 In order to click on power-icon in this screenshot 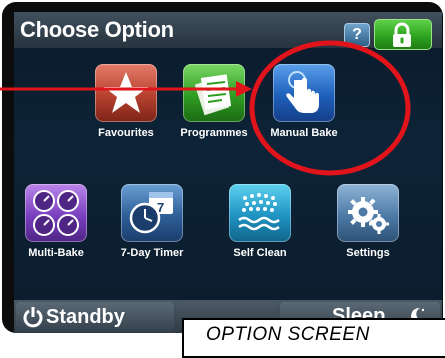, I will do `click(33, 317)`.